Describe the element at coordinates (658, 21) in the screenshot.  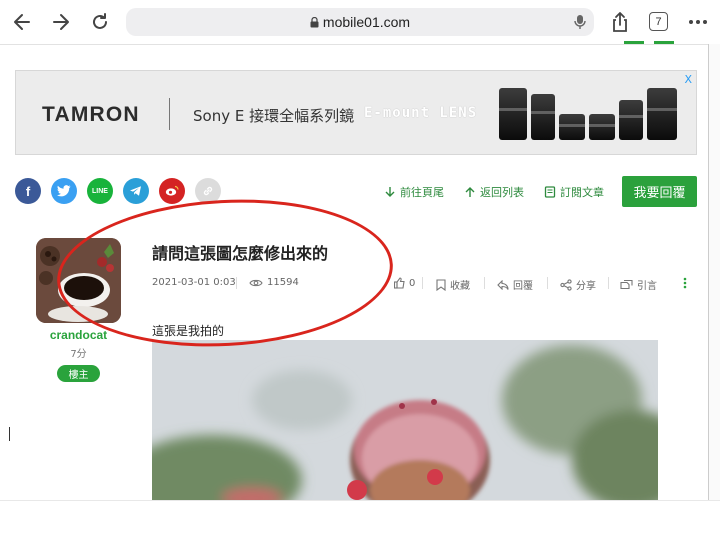
I see `tab-count-button: 7` at that location.